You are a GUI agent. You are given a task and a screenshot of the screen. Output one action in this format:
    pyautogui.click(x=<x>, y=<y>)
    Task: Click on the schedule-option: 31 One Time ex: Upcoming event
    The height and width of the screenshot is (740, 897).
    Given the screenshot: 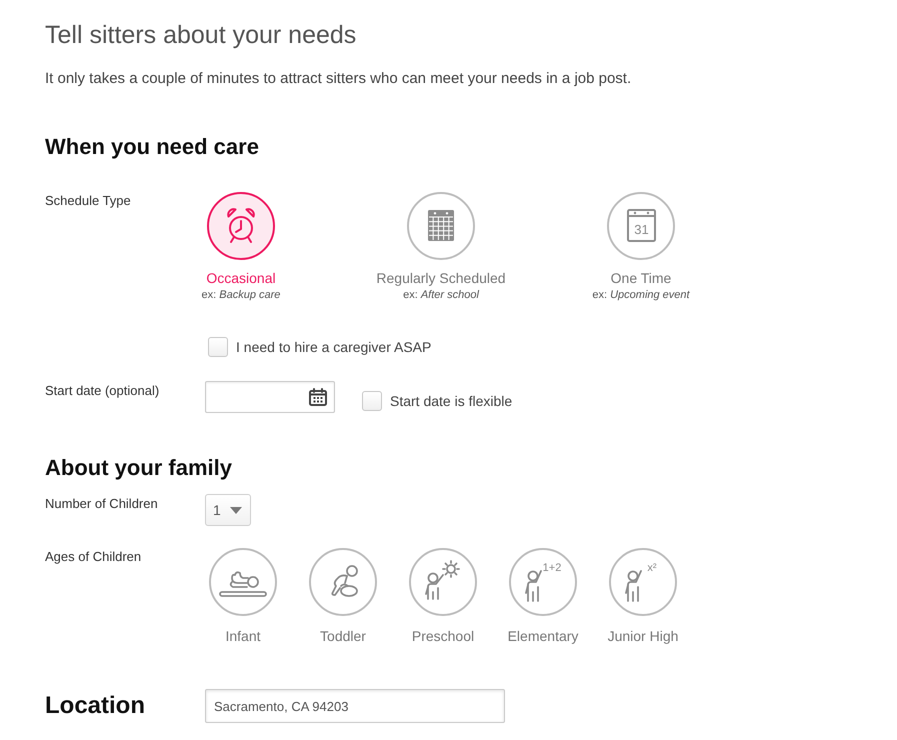 What is the action you would take?
    pyautogui.click(x=641, y=246)
    